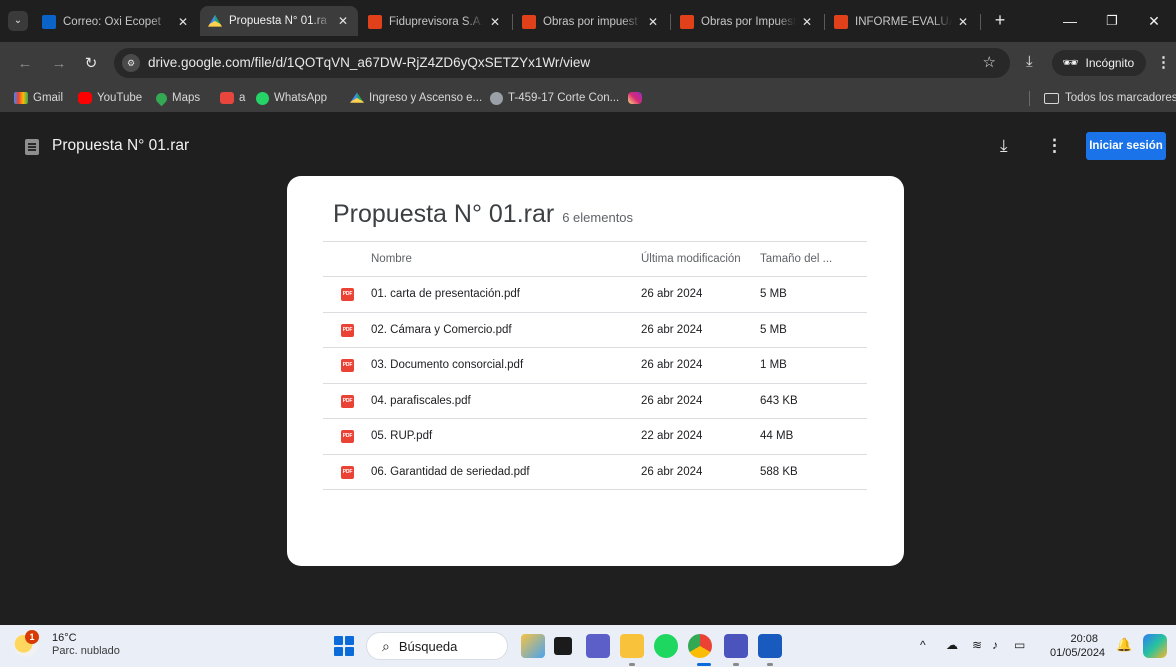 The width and height of the screenshot is (1176, 667). I want to click on download-icon: ⤓, so click(1004, 146).